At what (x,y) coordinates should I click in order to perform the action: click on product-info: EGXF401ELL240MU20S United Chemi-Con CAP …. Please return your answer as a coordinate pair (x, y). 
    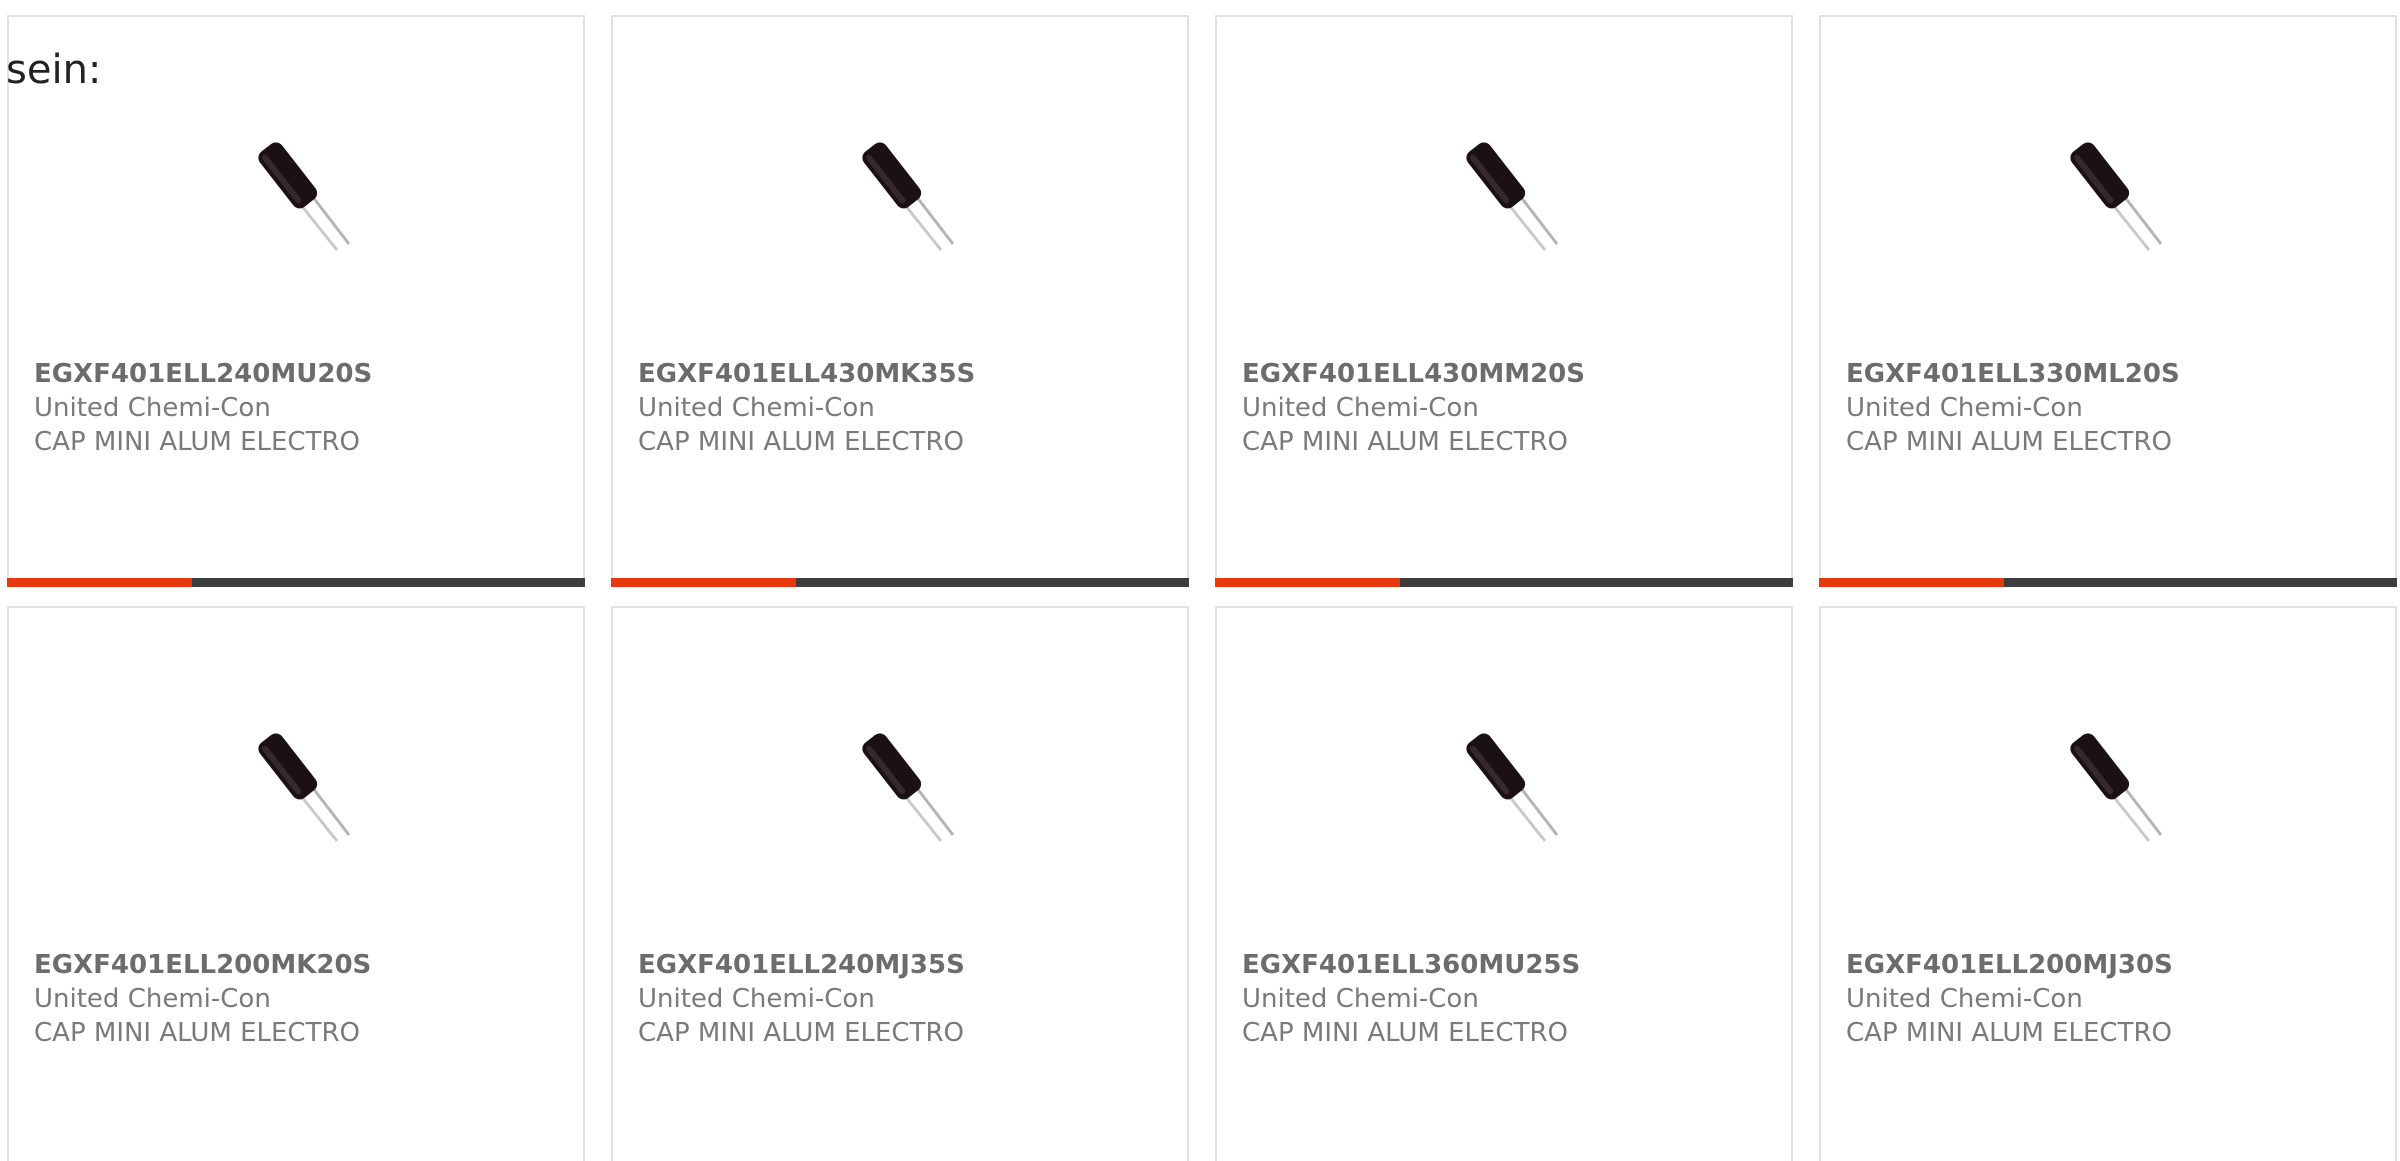
    Looking at the image, I should click on (303, 408).